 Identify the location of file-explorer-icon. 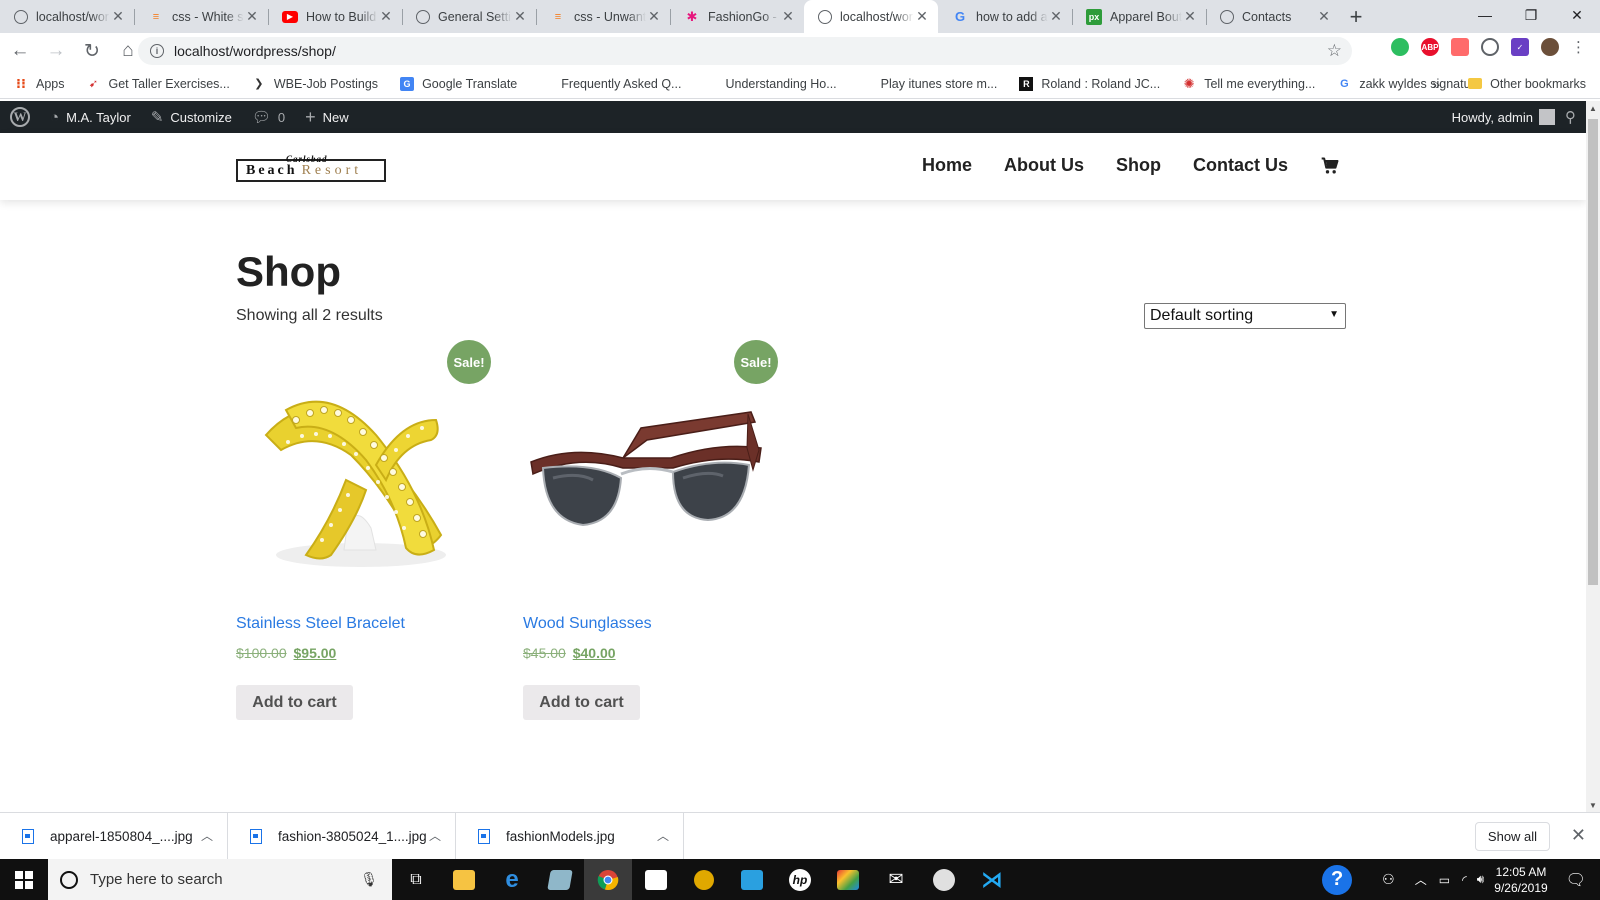
(464, 879).